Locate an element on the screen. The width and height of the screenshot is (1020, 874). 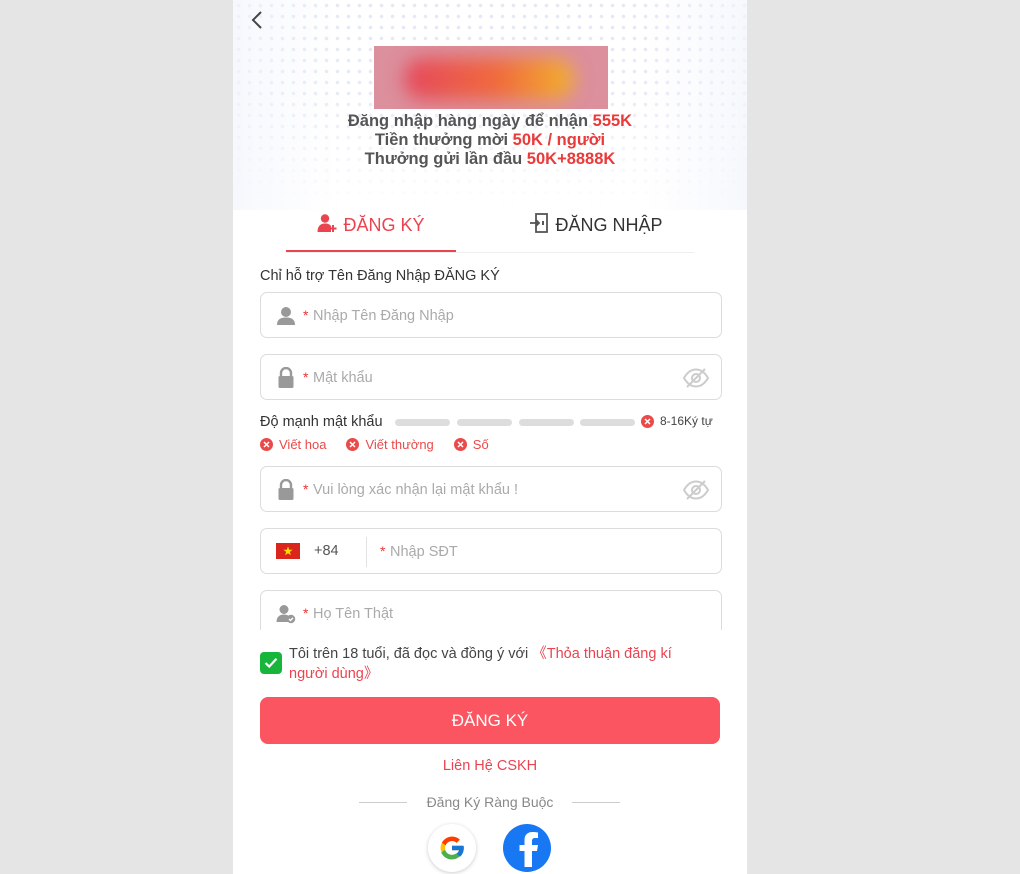
tab-login-label: ĐĂNG NHẬP is located at coordinates (609, 225).